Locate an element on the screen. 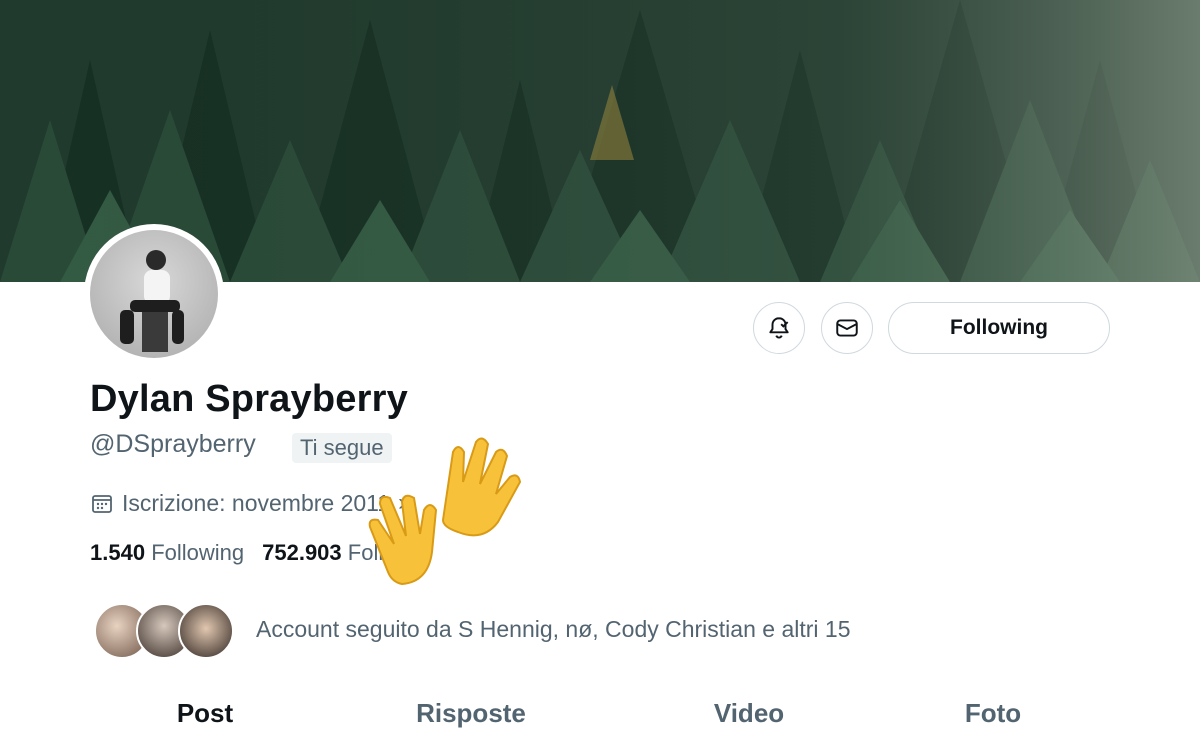 The image size is (1200, 742). following-label: Following is located at coordinates (198, 552).